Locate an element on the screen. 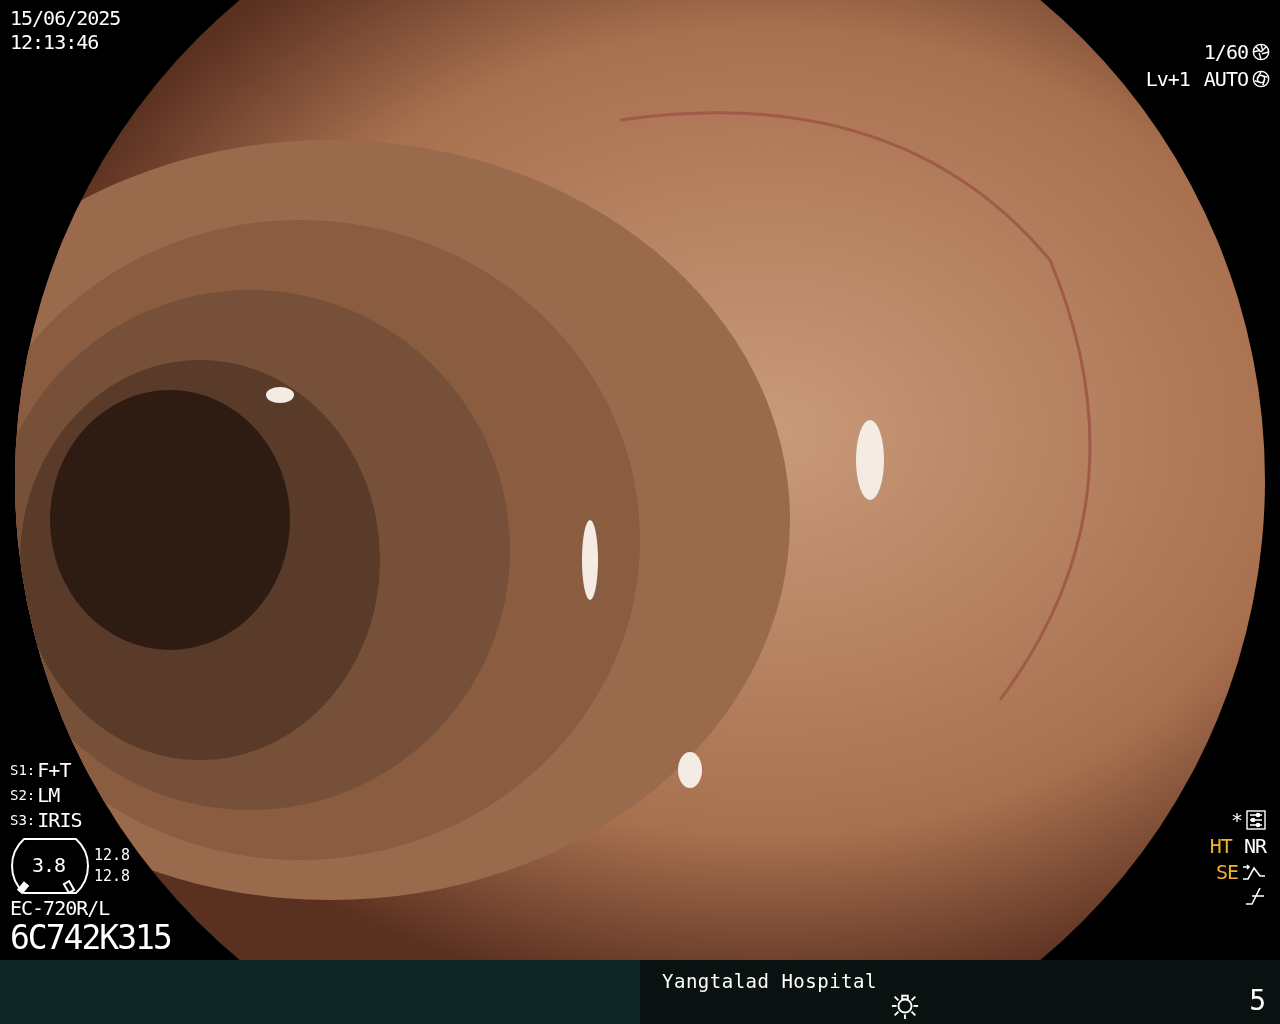 This screenshot has height=1024, width=1280. mode-indicator: HT is located at coordinates (1220, 846).